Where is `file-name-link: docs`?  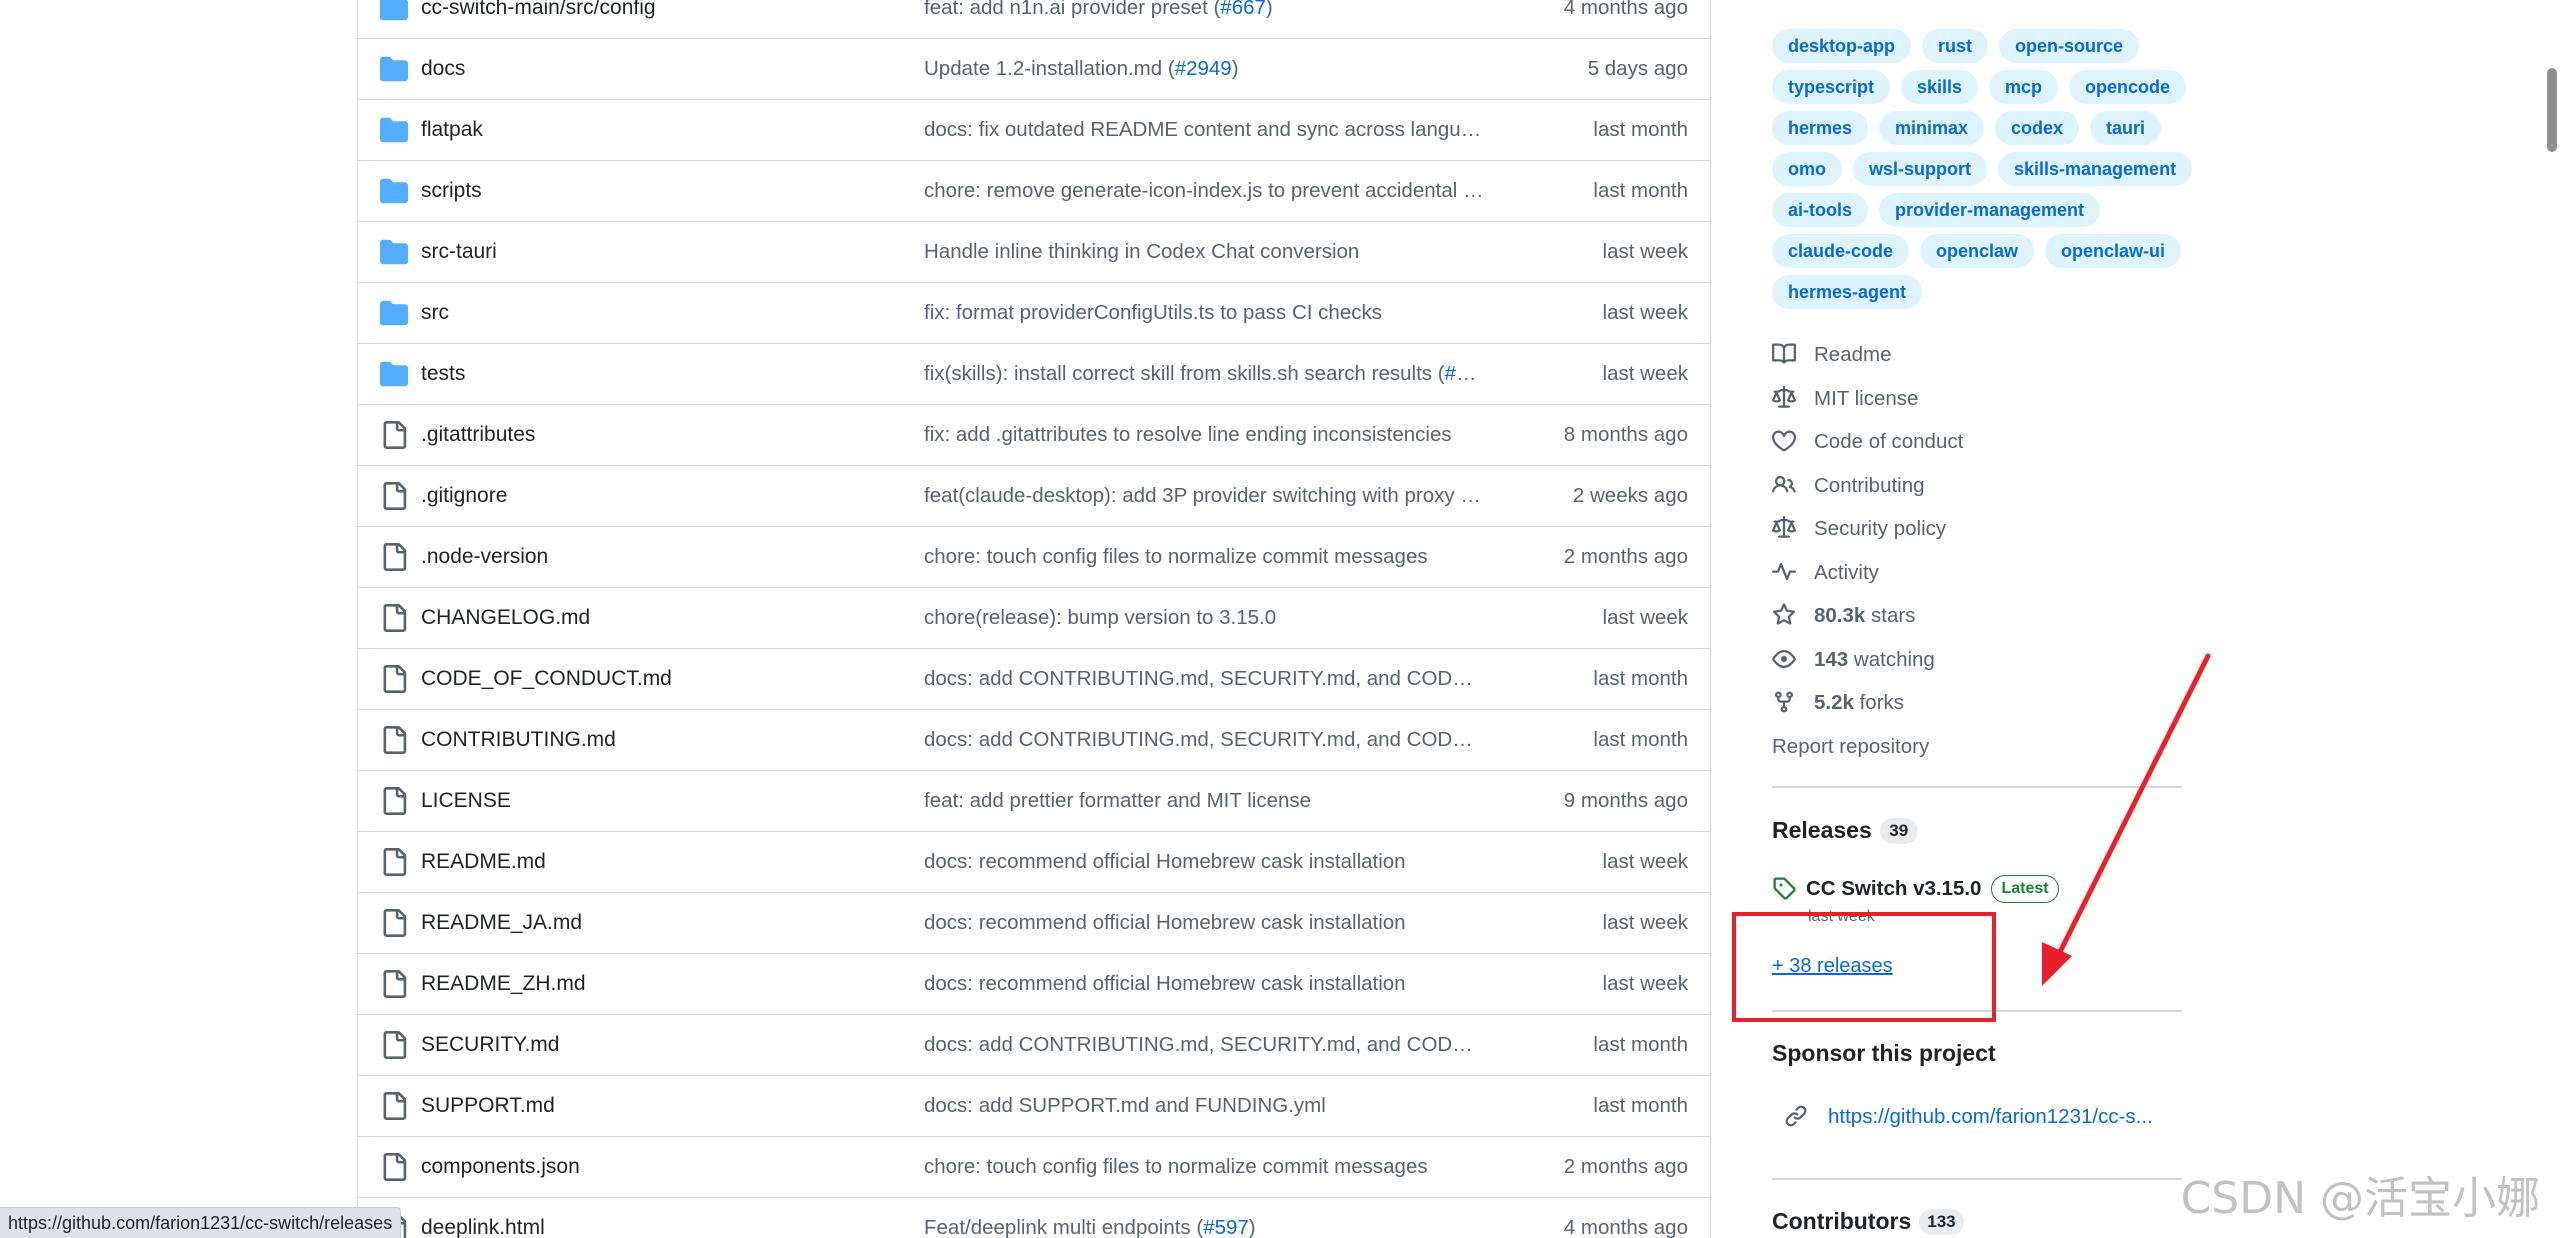
file-name-link: docs is located at coordinates (443, 69).